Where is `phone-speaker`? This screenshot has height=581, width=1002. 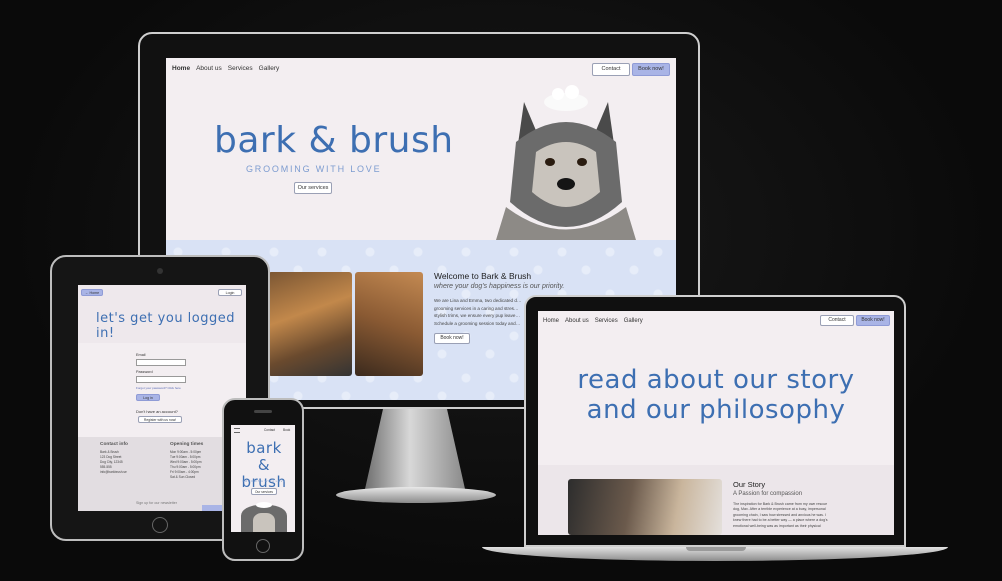 phone-speaker is located at coordinates (263, 411).